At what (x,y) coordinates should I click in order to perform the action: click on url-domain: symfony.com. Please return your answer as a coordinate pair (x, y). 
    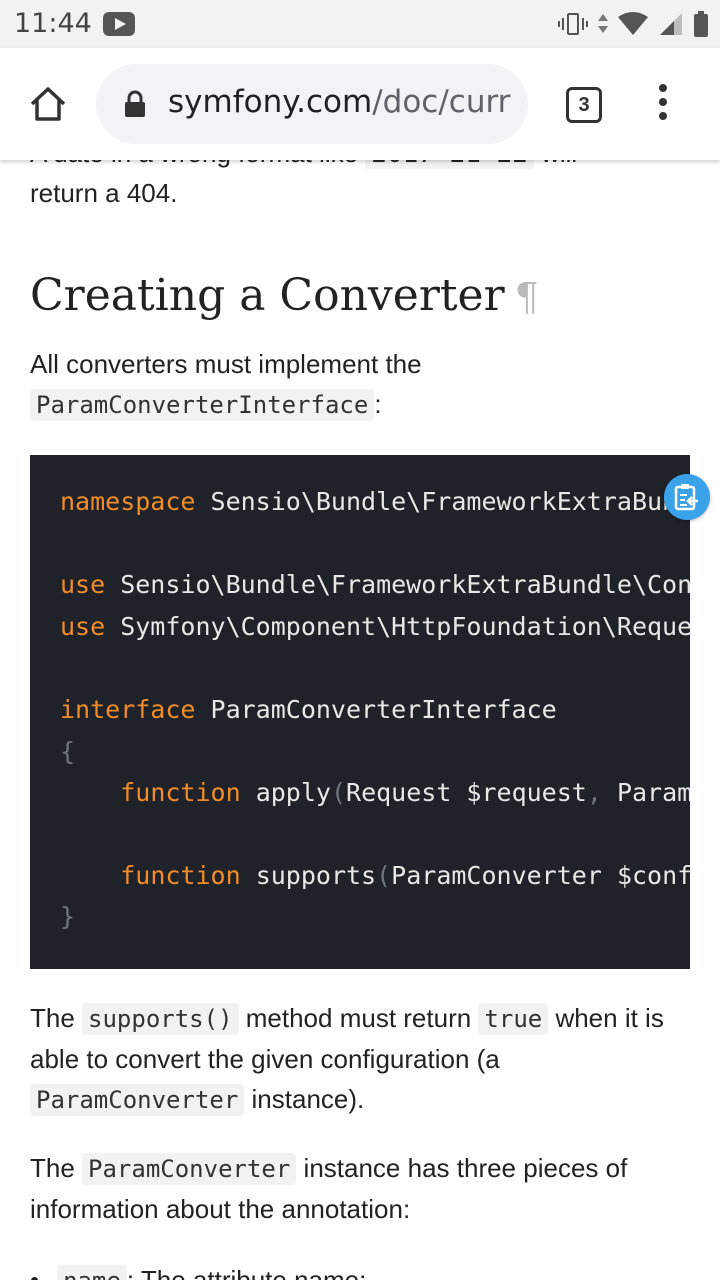
    Looking at the image, I should click on (270, 102).